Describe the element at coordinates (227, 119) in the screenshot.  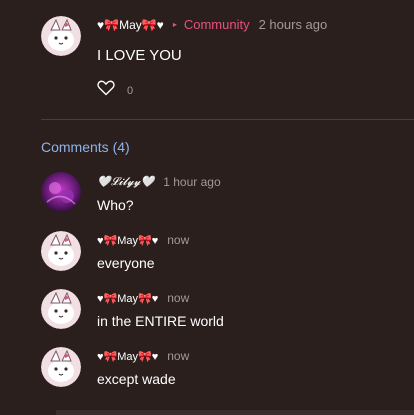
I see `divider` at that location.